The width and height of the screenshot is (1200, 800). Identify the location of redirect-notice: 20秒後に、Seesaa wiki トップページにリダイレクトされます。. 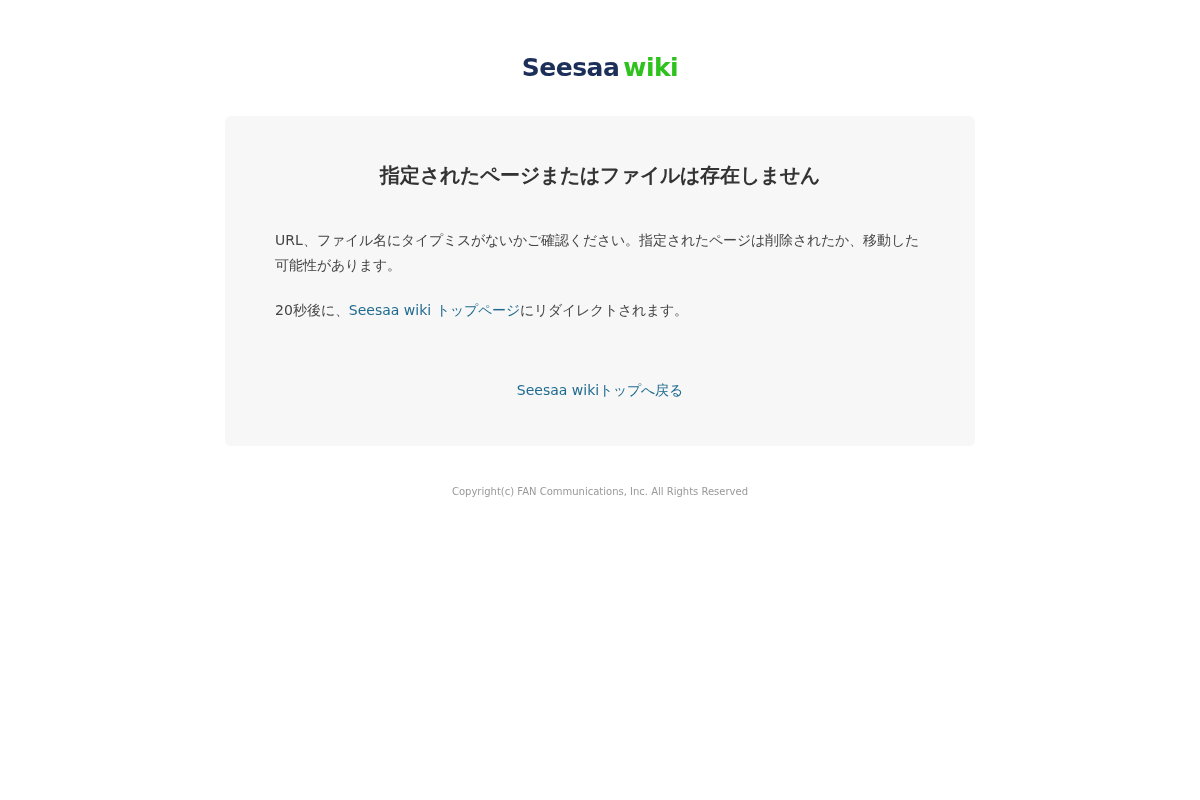
(482, 310).